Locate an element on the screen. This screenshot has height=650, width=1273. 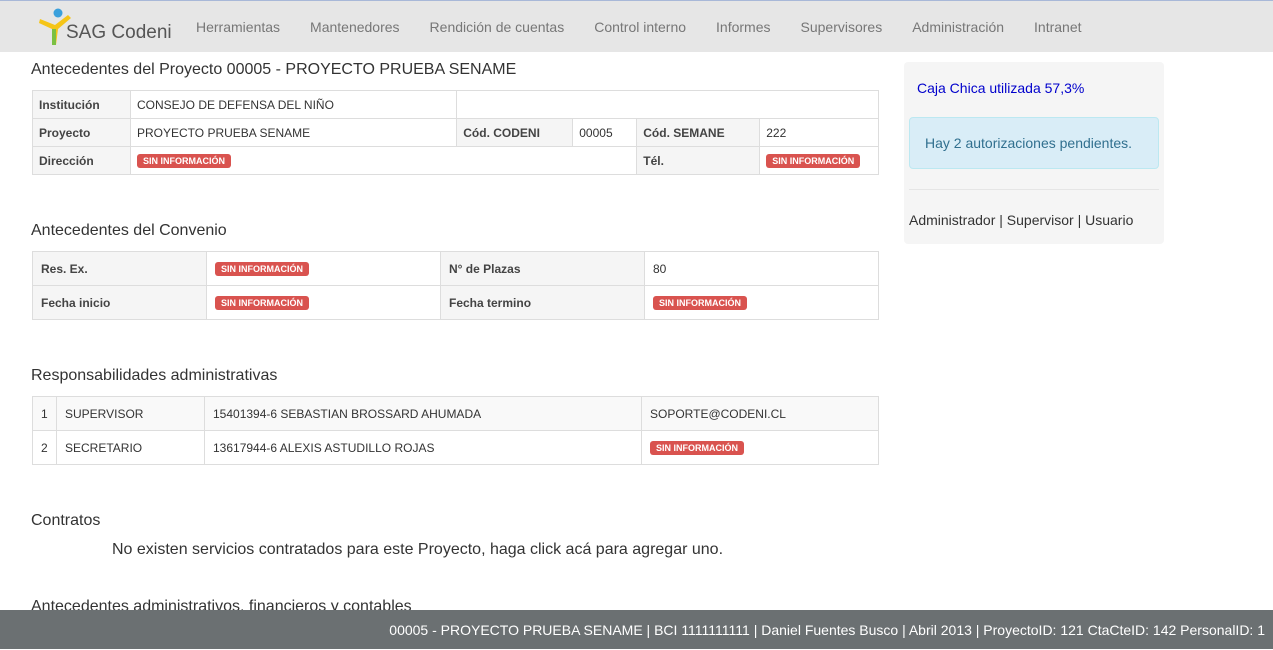
menu-informes: Informes is located at coordinates (743, 27).